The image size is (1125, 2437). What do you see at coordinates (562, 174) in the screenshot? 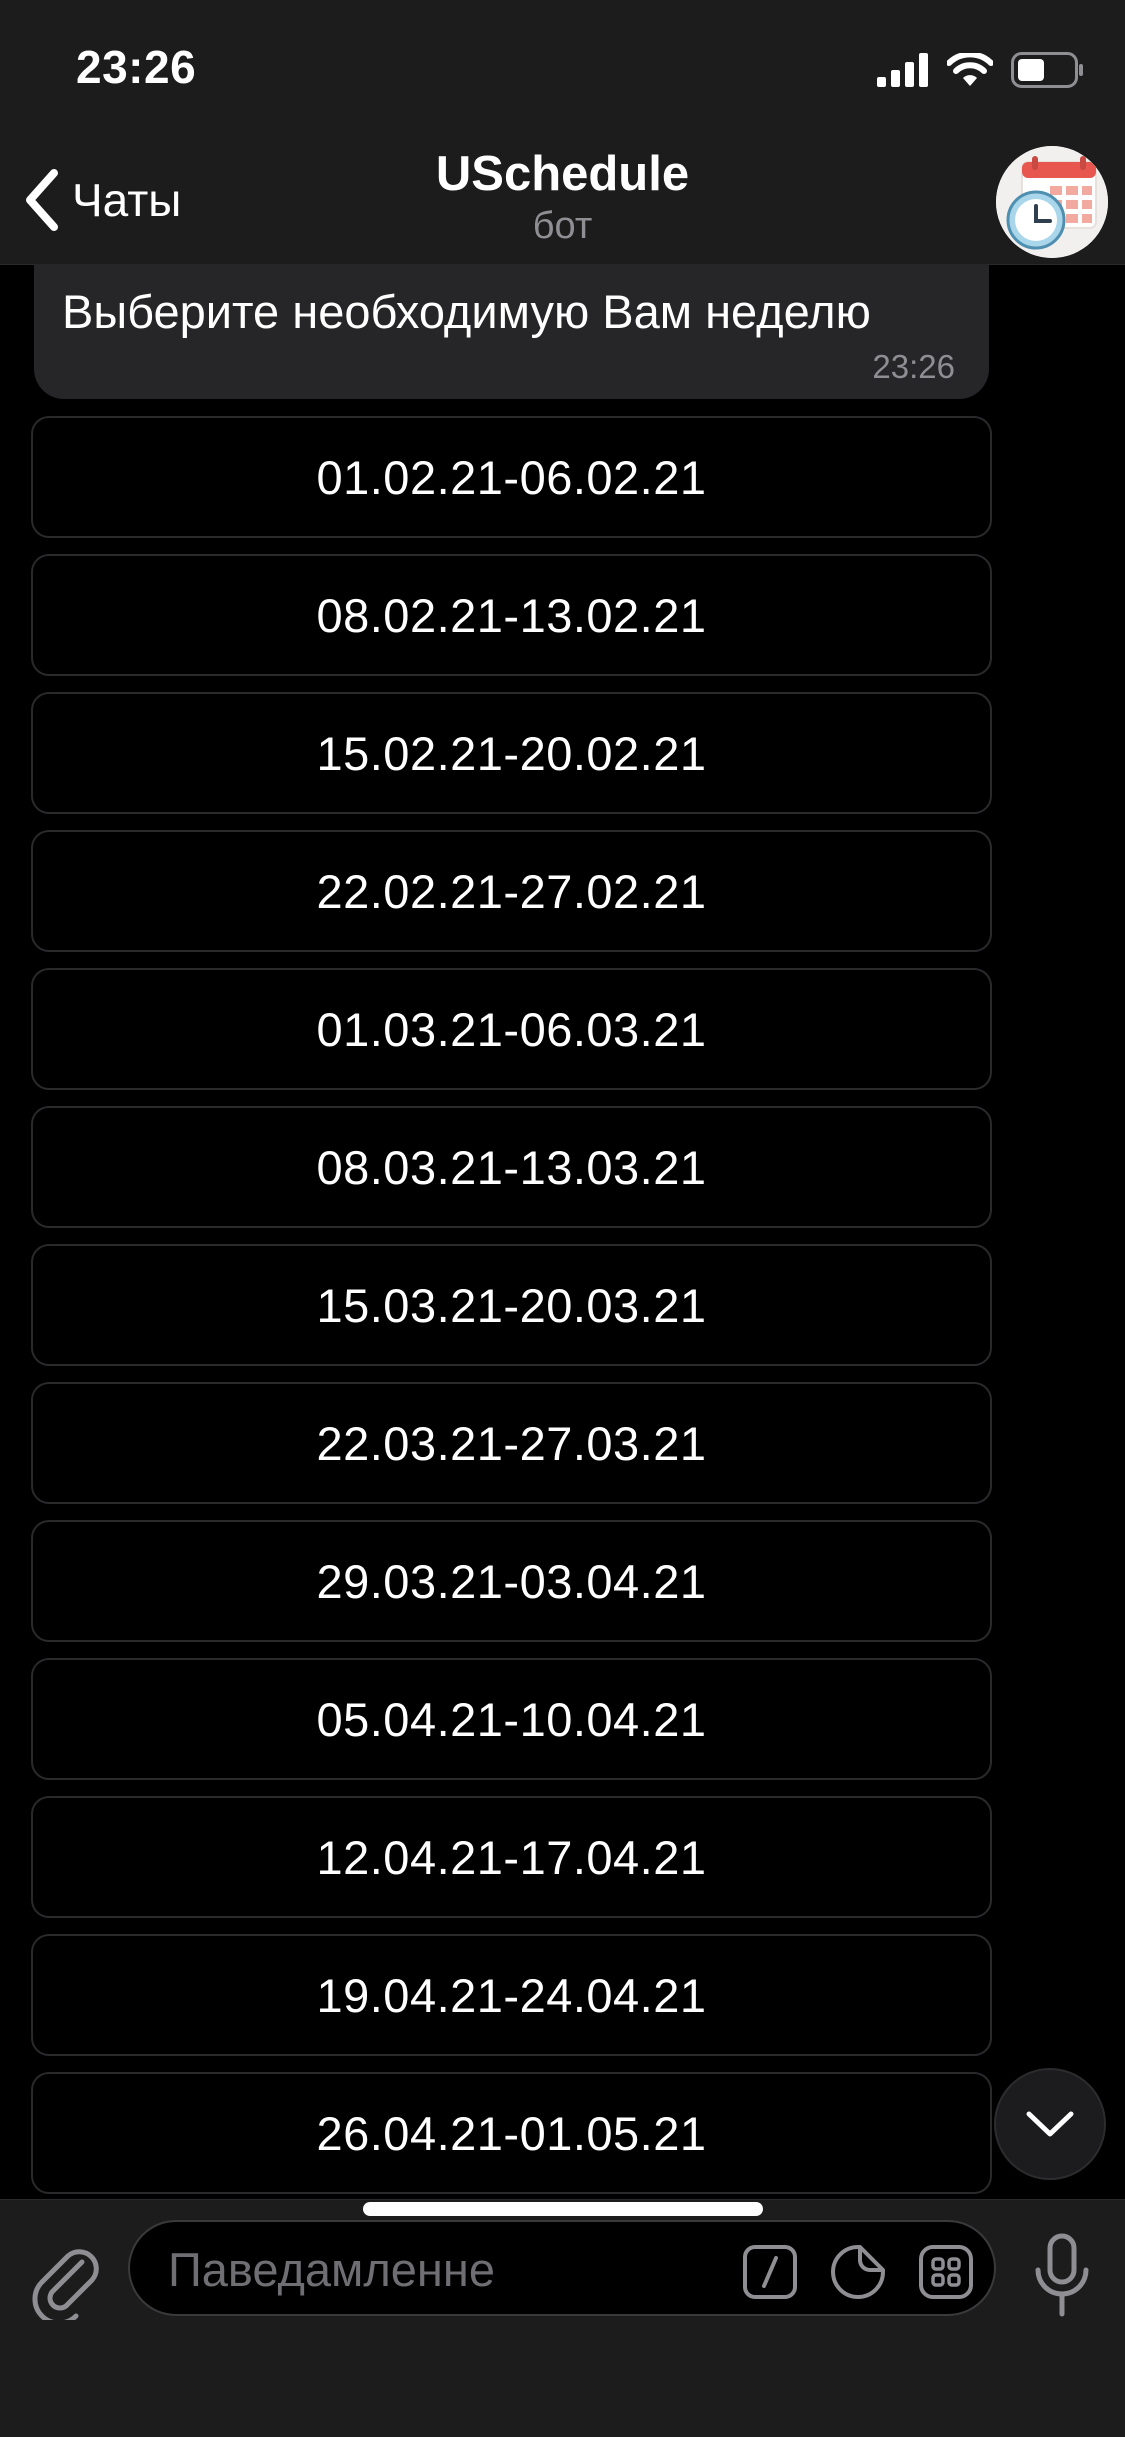
I see `chat-title: USchedule` at bounding box center [562, 174].